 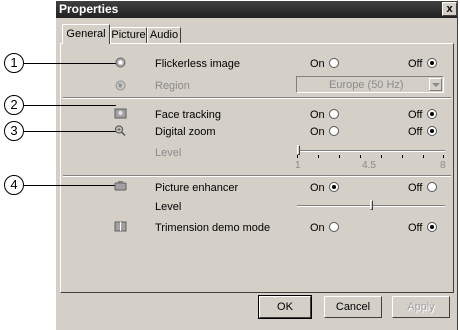 I want to click on trimension-on-label: On, so click(x=317, y=228).